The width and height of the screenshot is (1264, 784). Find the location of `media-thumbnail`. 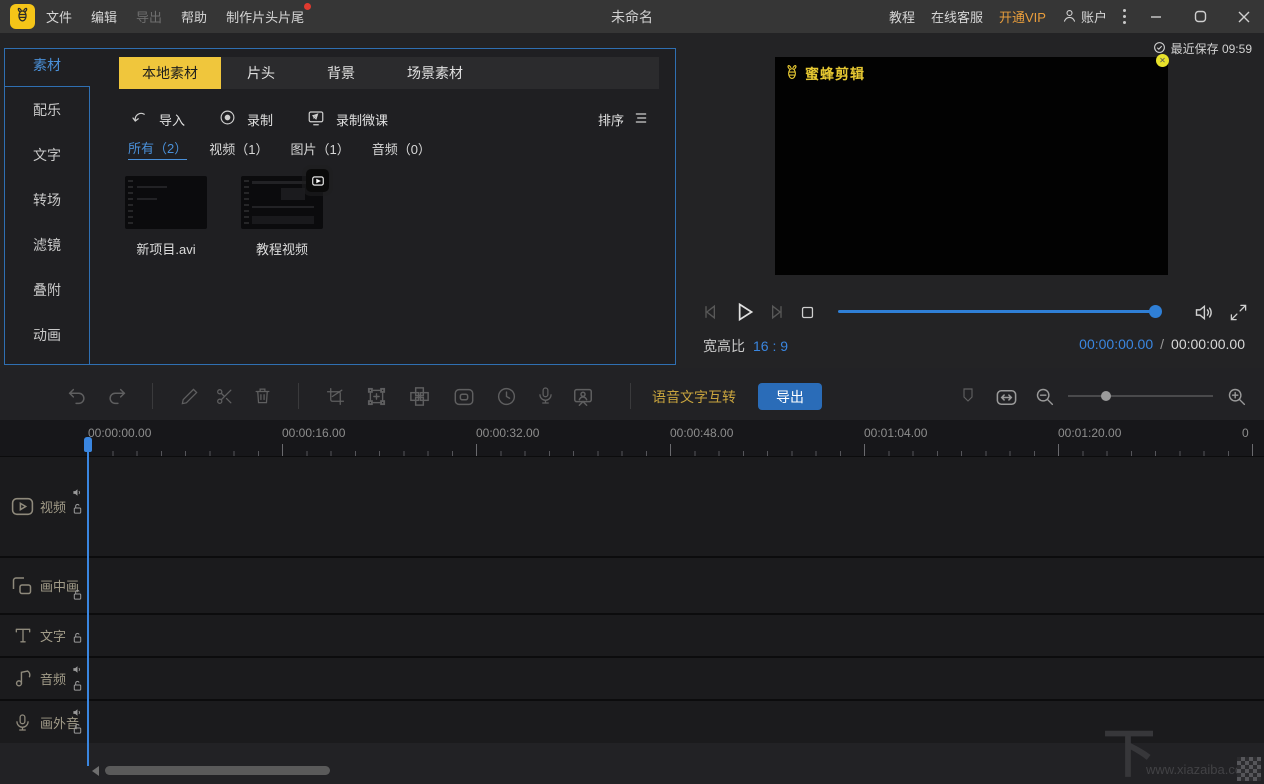

media-thumbnail is located at coordinates (166, 202).